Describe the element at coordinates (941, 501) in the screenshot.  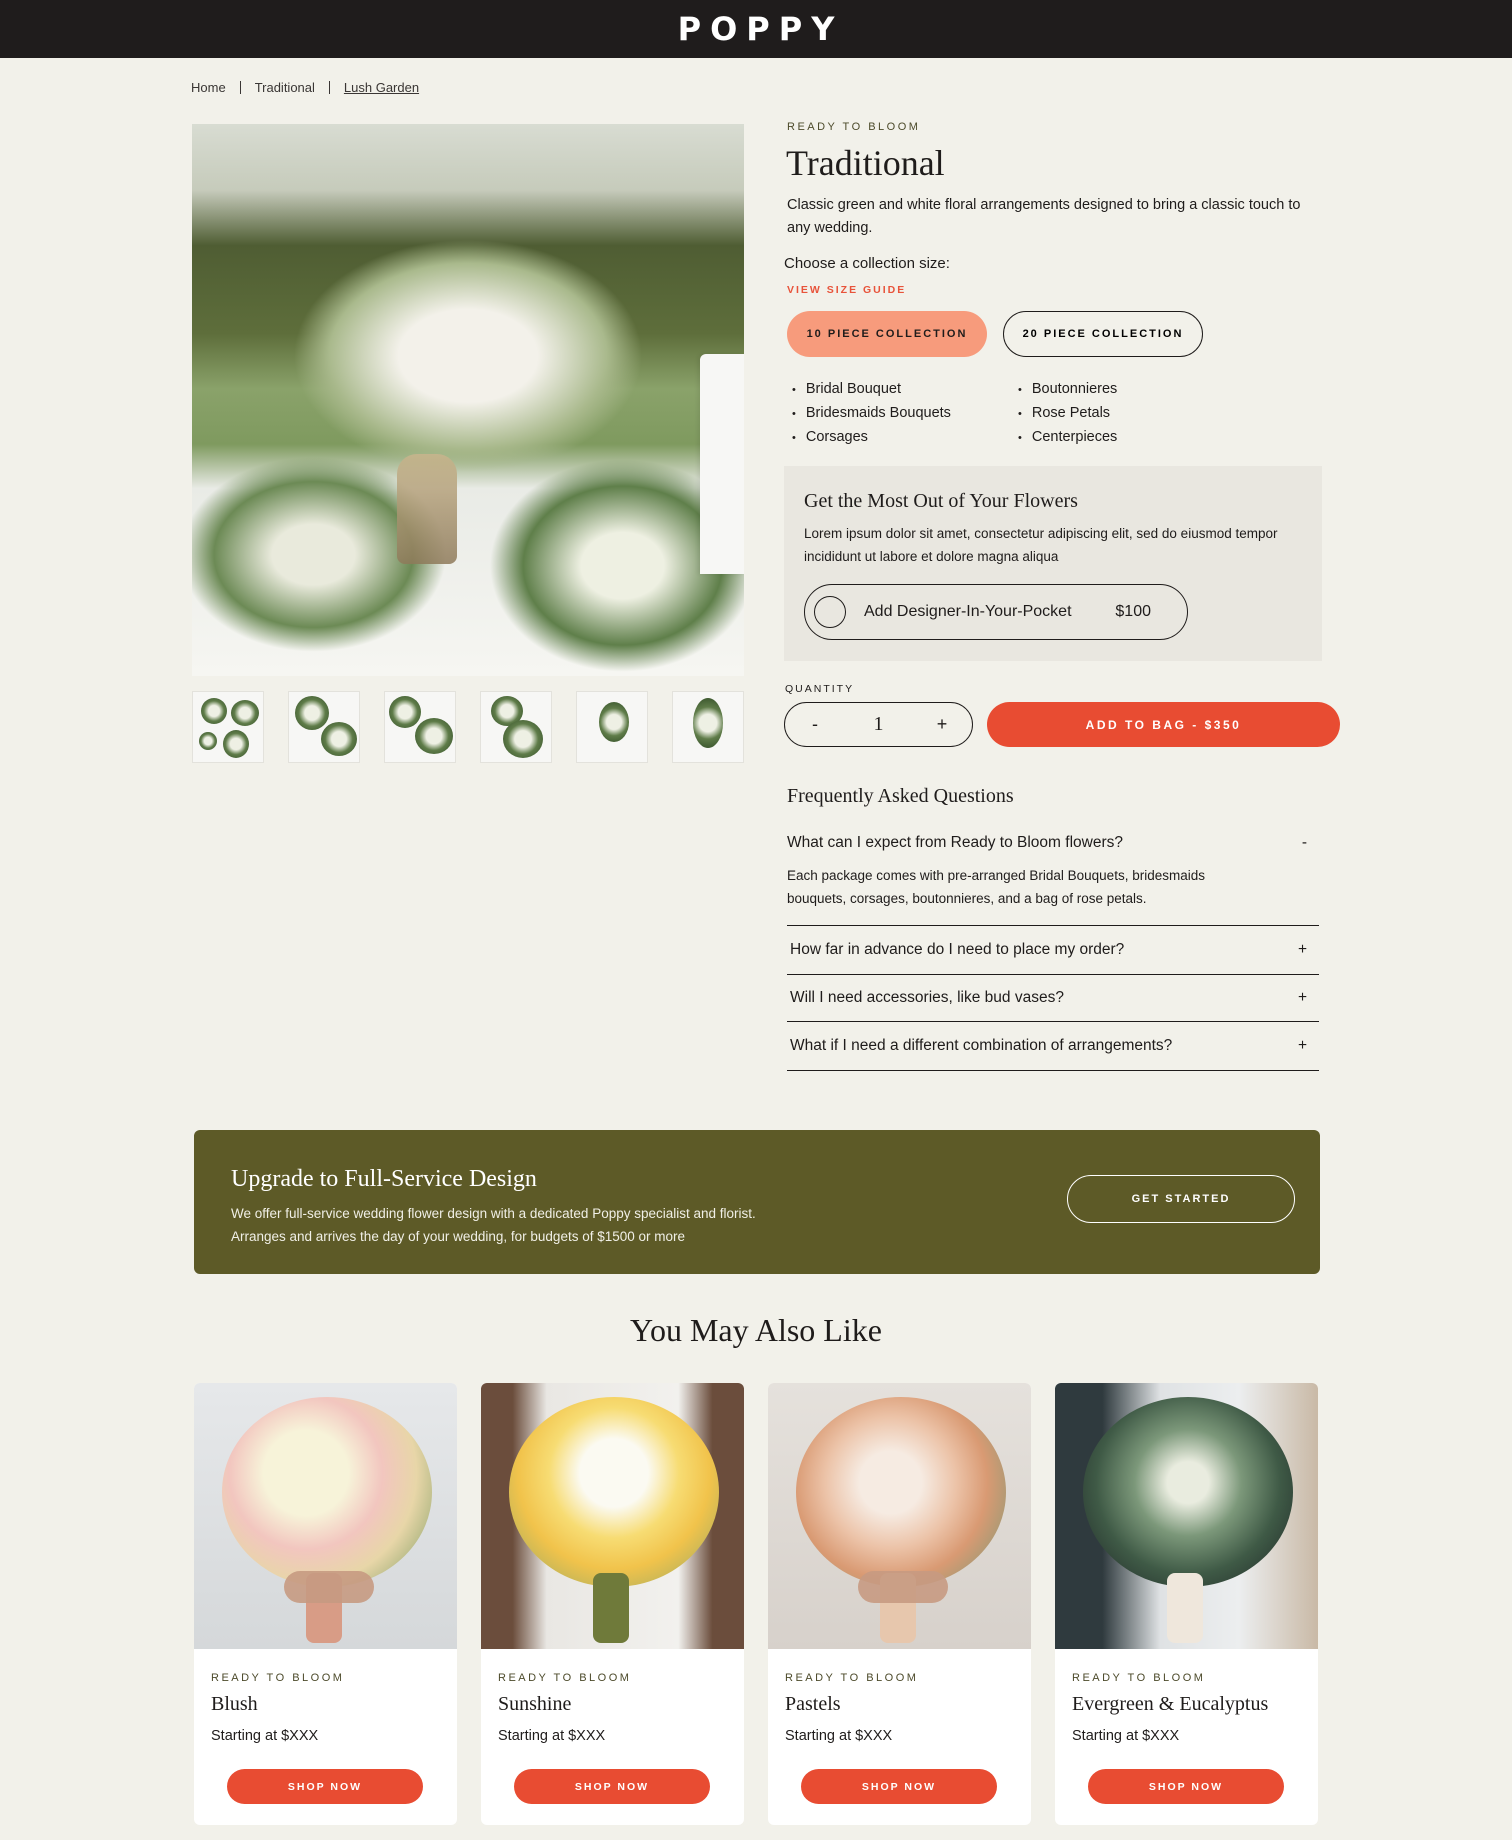
I see `addon-title: Get the Most Out of Your Flowers` at that location.